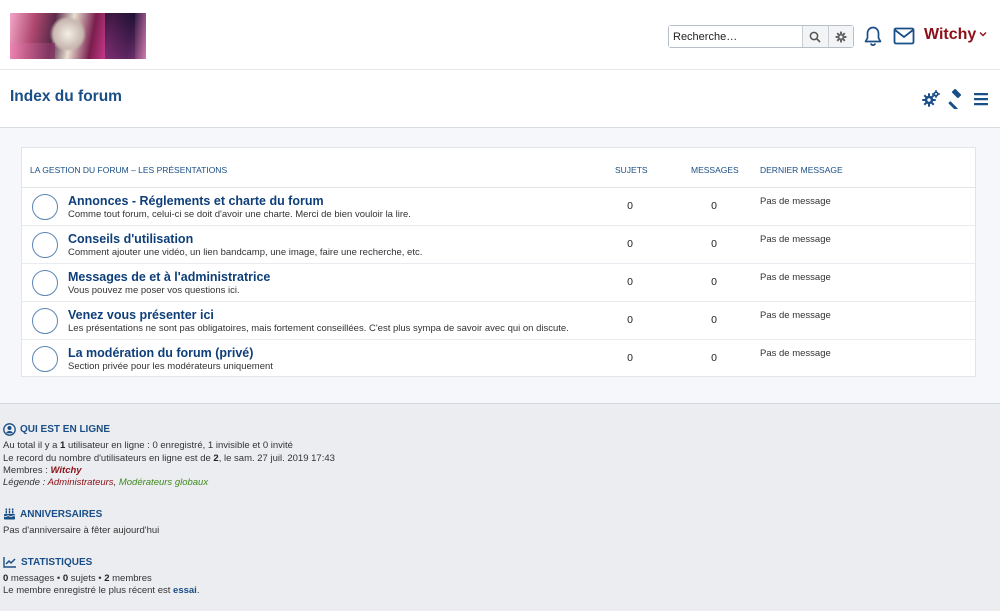  Describe the element at coordinates (873, 36) in the screenshot. I see `bell-icon` at that location.